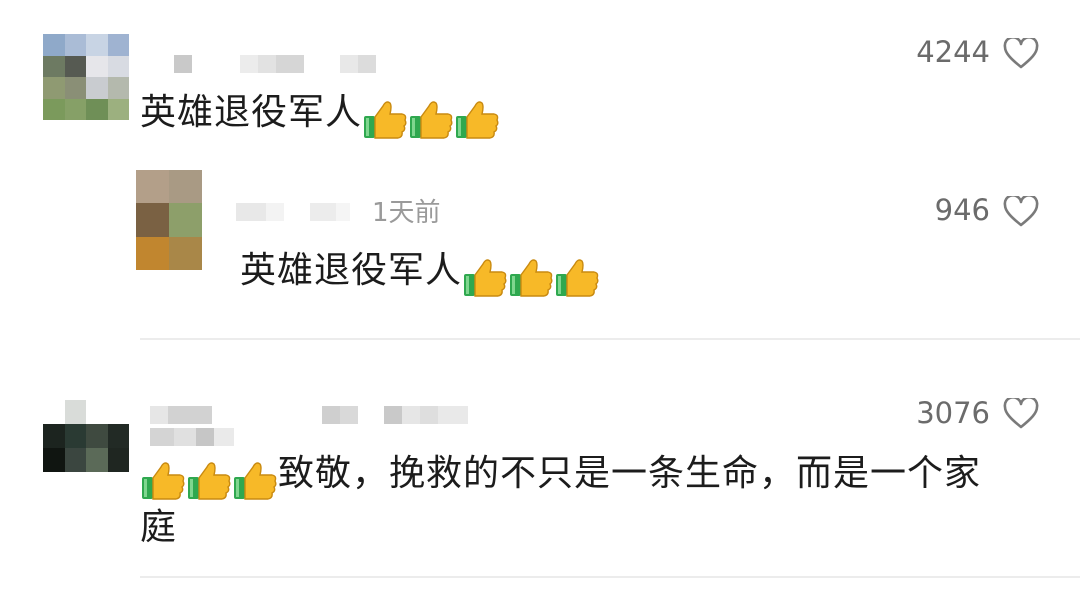  What do you see at coordinates (630, 473) in the screenshot?
I see `comment-text-content: 致敬，挽救的不只是一条生命，而是一个家` at bounding box center [630, 473].